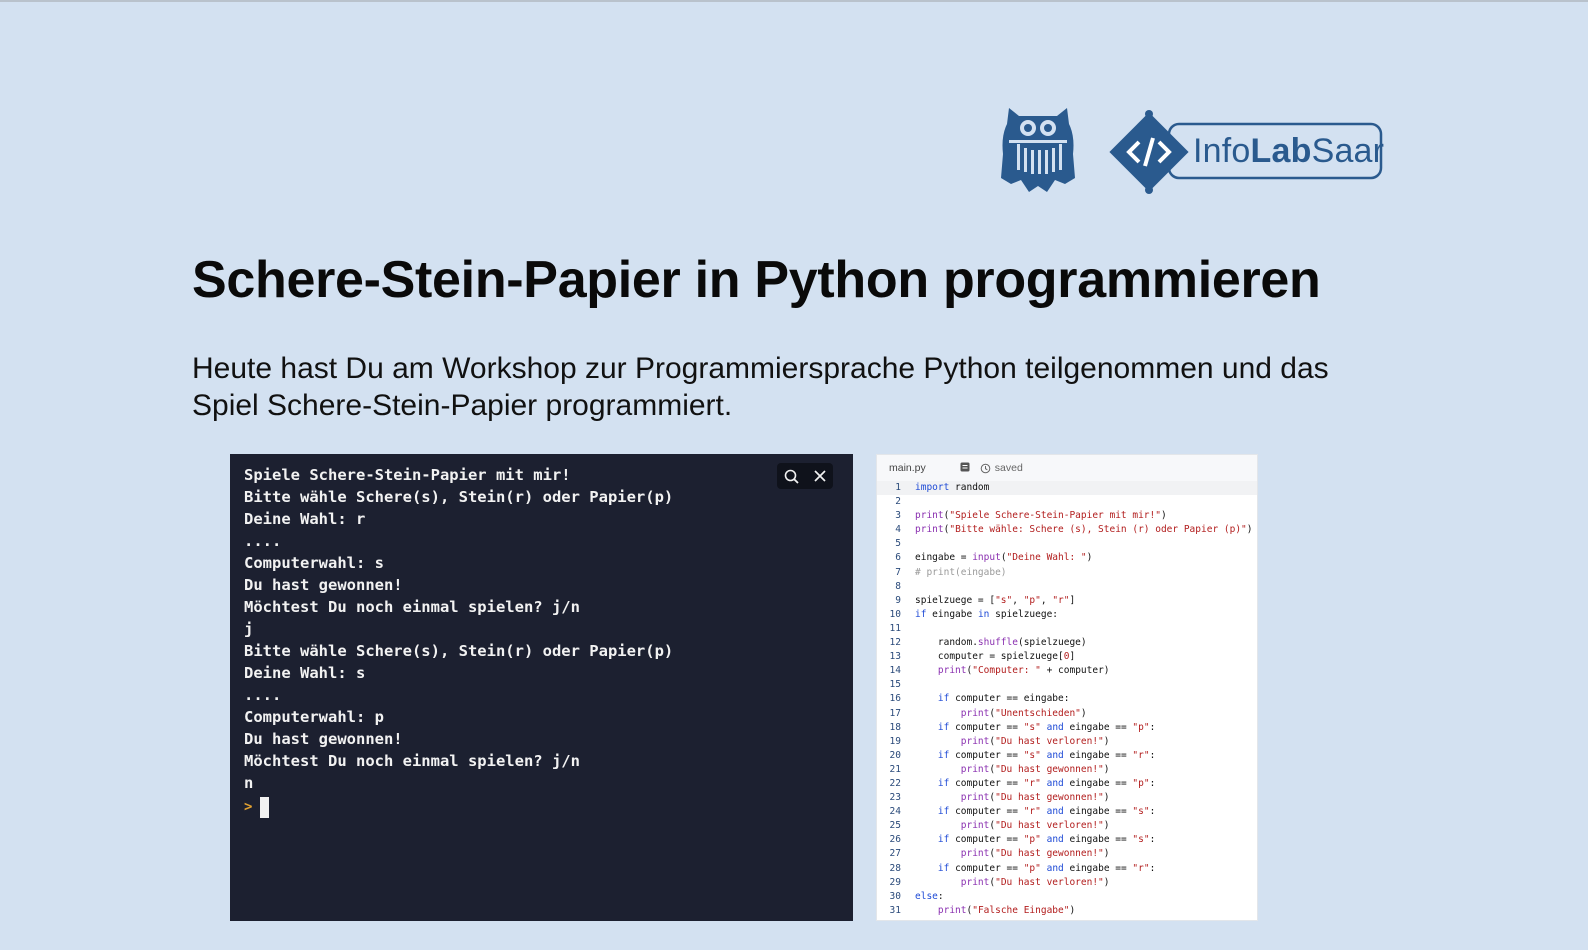 Image resolution: width=1588 pixels, height=950 pixels. Describe the element at coordinates (1035, 741) in the screenshot. I see `code-text: print("Du hast verloren!")` at that location.